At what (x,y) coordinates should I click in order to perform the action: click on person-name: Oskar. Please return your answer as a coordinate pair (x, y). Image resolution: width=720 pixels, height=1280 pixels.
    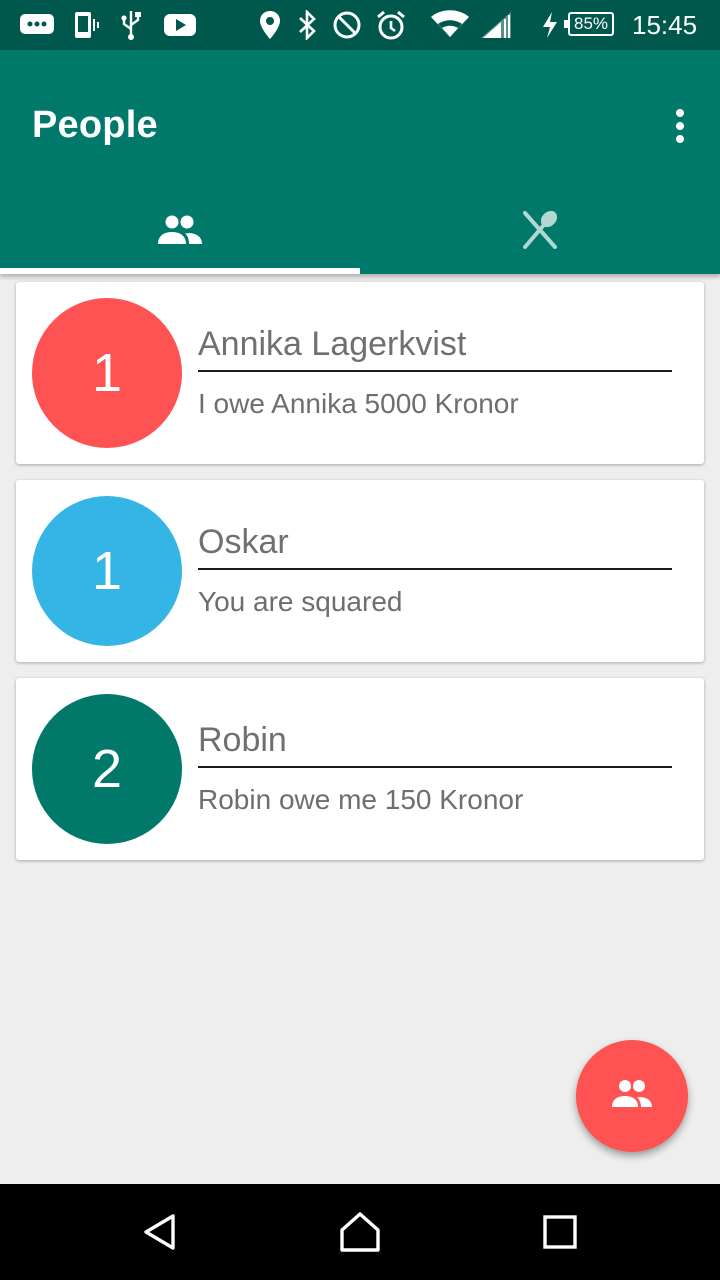
    Looking at the image, I should click on (435, 544).